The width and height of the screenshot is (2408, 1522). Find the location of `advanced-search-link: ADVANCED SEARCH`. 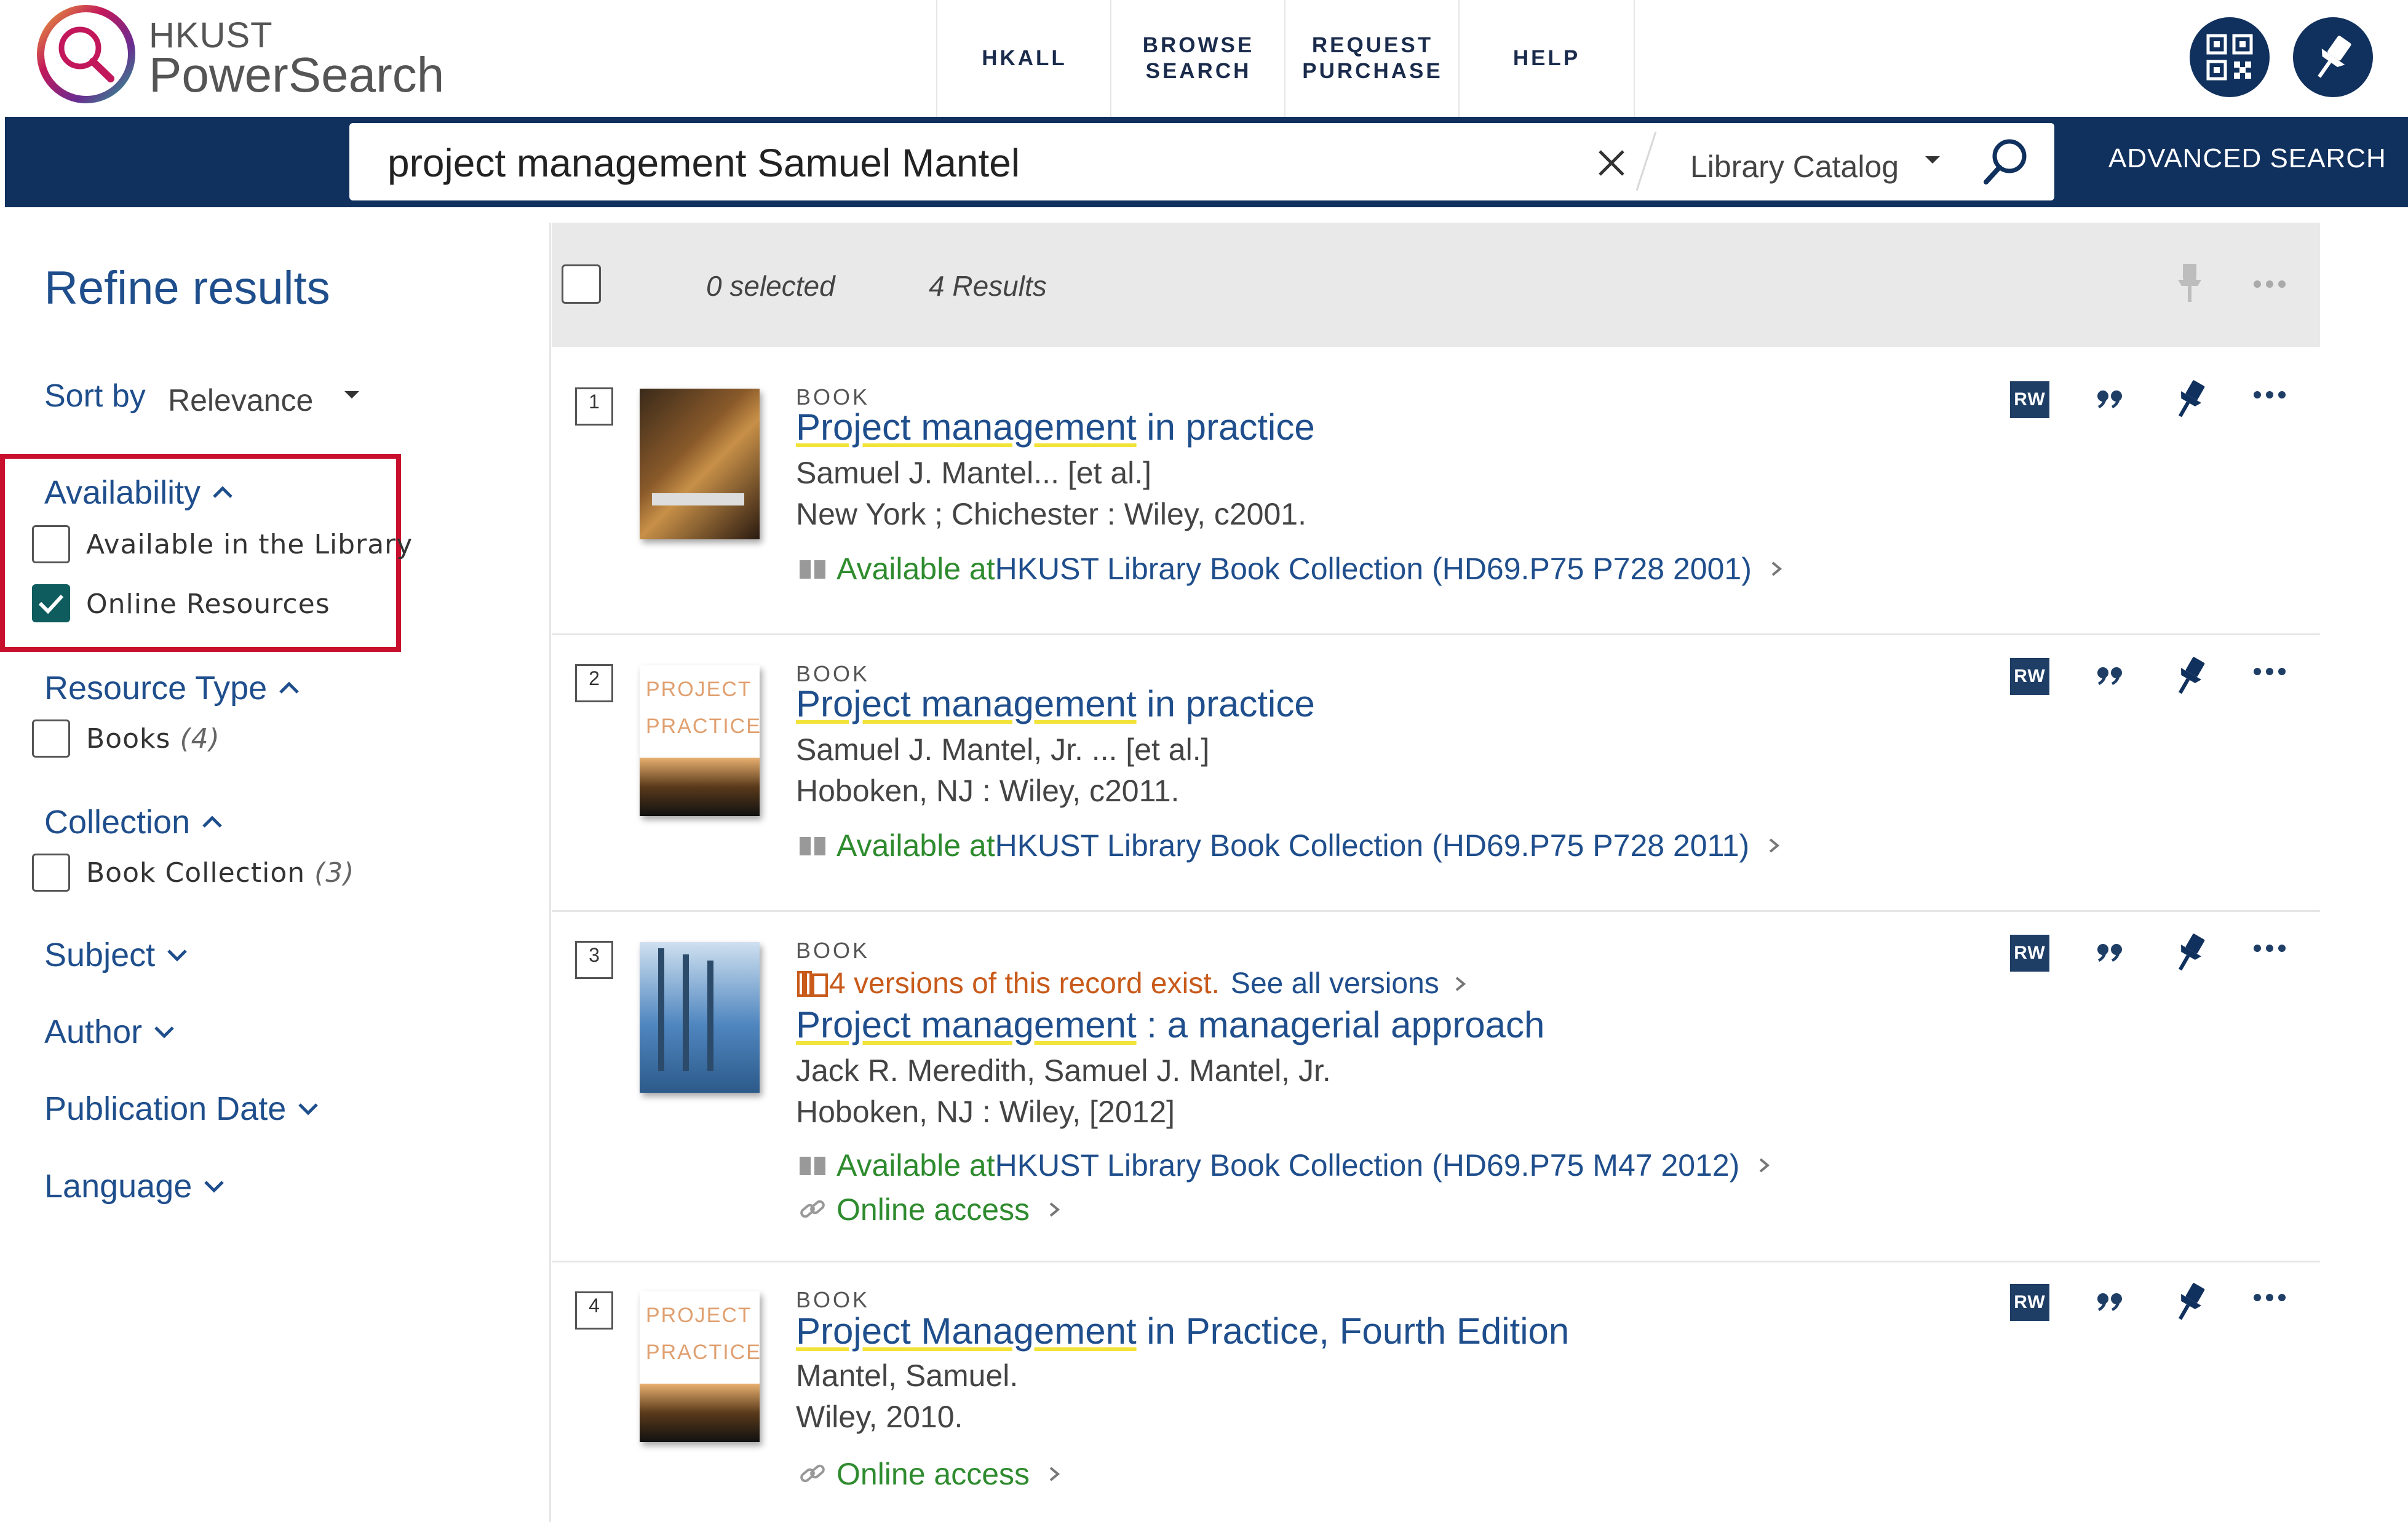

advanced-search-link: ADVANCED SEARCH is located at coordinates (2247, 158).